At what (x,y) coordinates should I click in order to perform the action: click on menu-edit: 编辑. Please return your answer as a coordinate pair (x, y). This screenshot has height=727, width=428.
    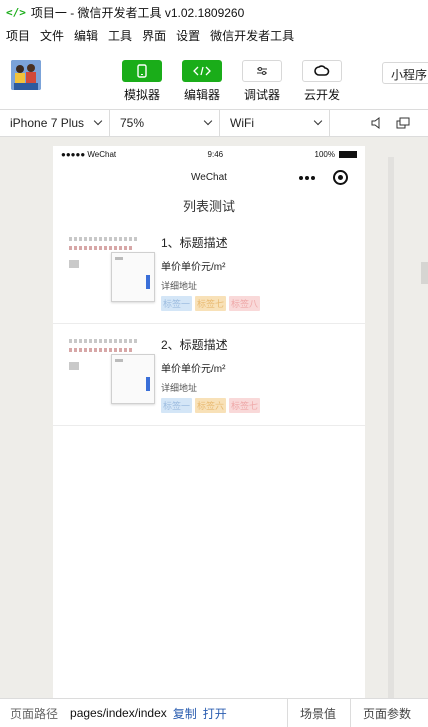
    Looking at the image, I should click on (86, 35).